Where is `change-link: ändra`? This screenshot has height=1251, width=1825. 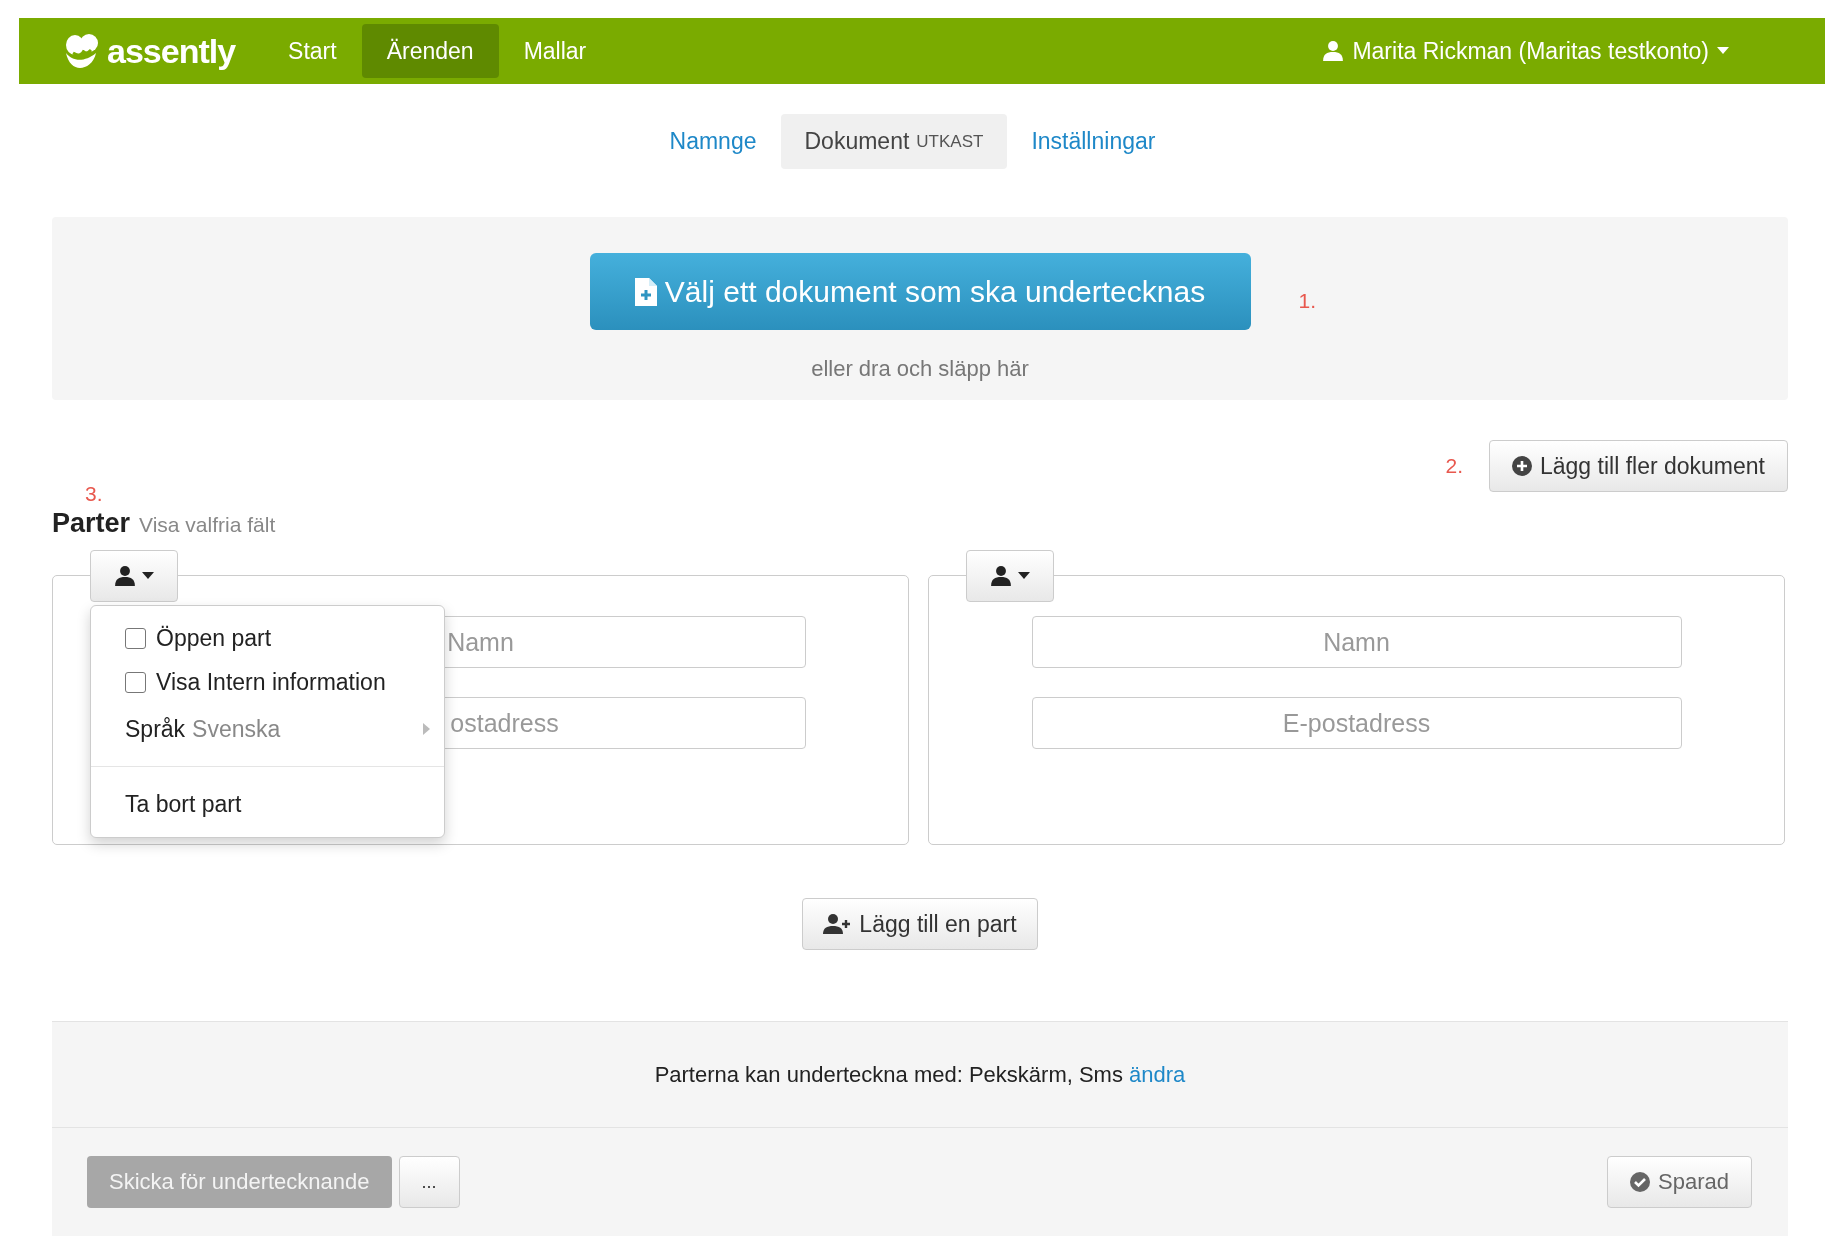
change-link: ändra is located at coordinates (1157, 1074).